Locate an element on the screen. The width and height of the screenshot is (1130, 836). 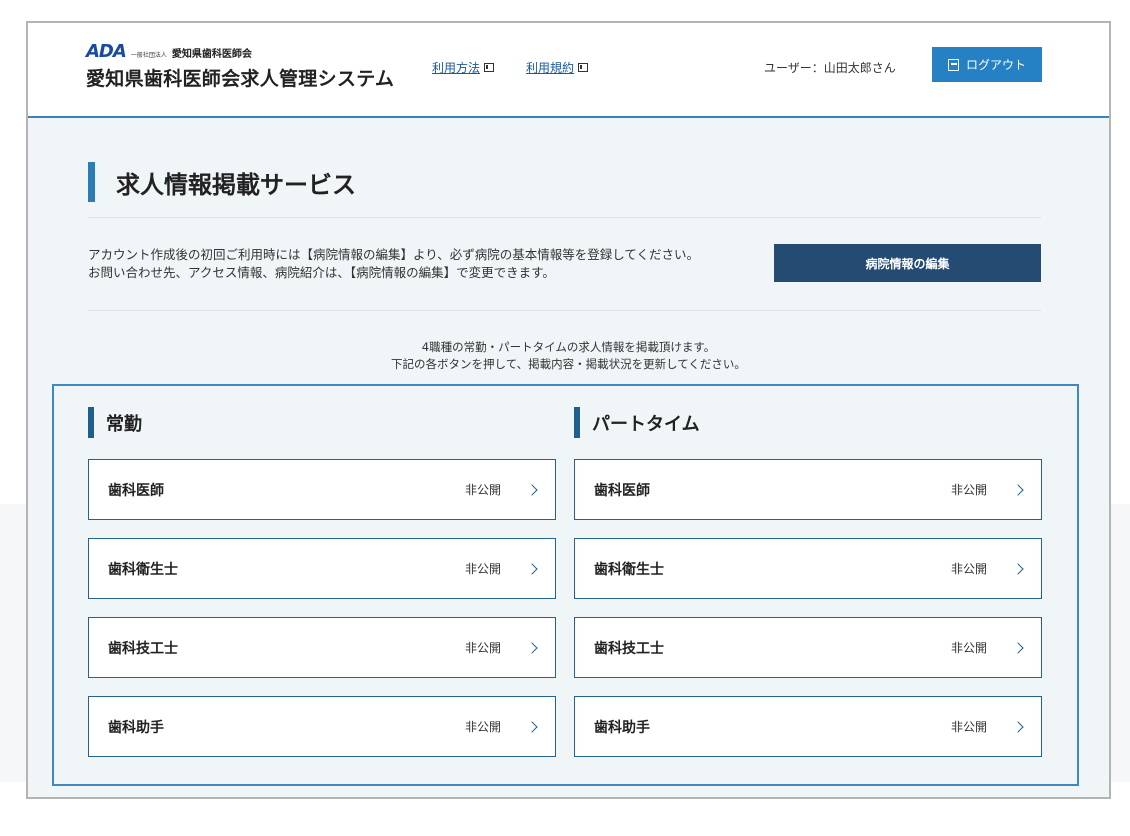
edit-hospital-info-button: 病院情報の編集 is located at coordinates (907, 263).